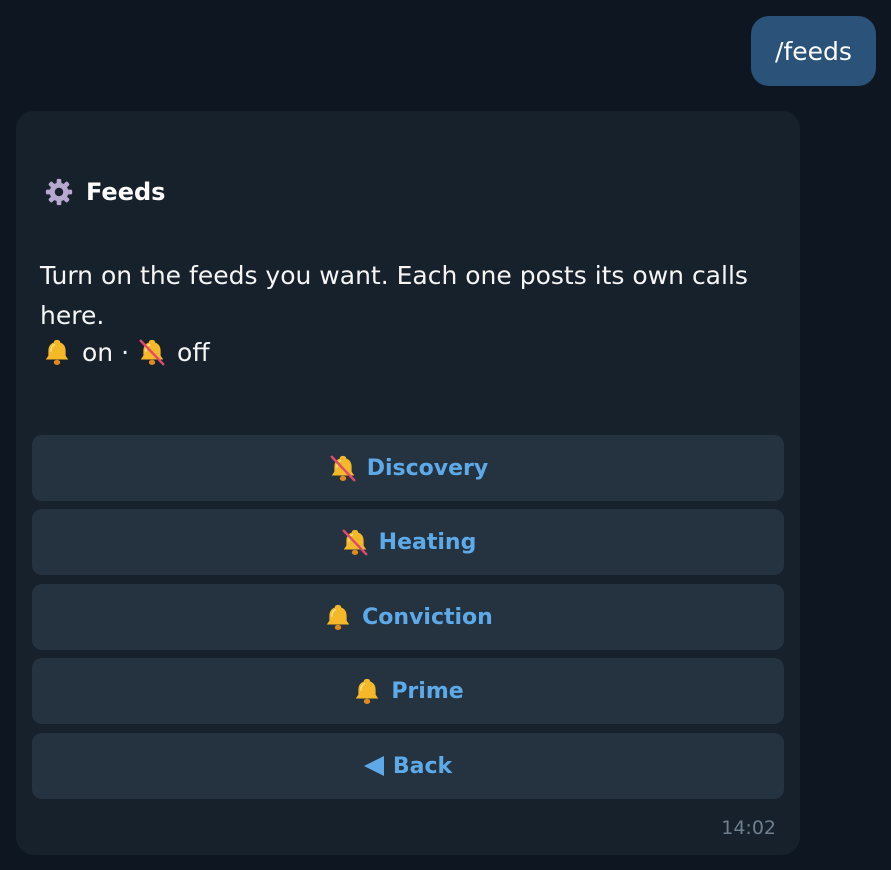 The height and width of the screenshot is (870, 891). I want to click on user-message-bubble: /feeds, so click(813, 51).